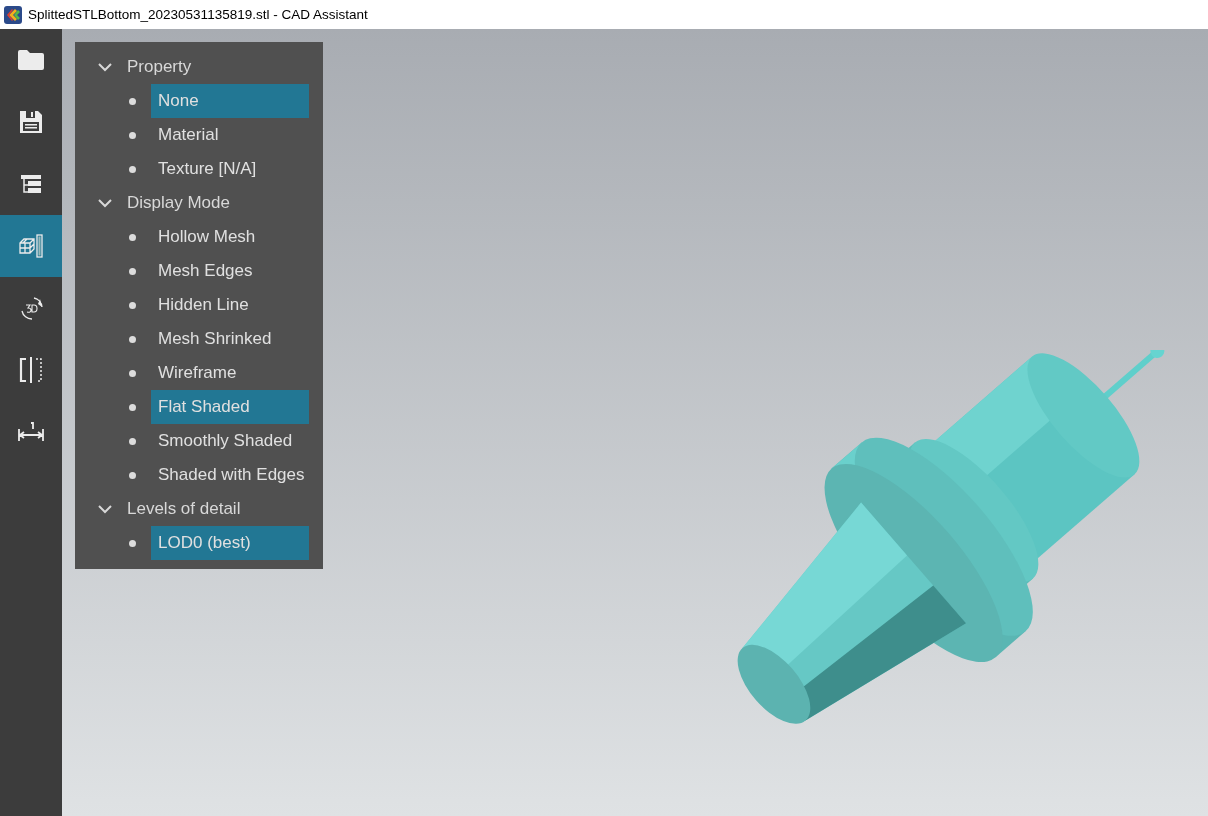 This screenshot has height=816, width=1208. Describe the element at coordinates (230, 237) in the screenshot. I see `option-item: Hollow Mesh` at that location.